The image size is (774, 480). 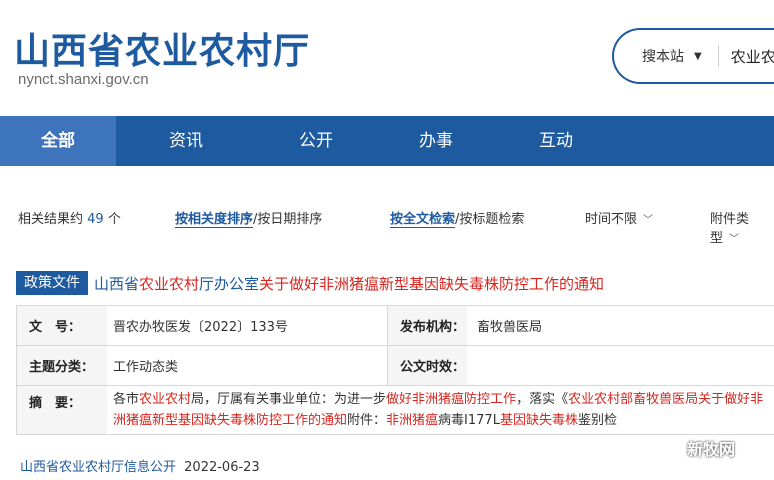 I want to click on abstract-highlight: 农业农村, so click(x=165, y=399).